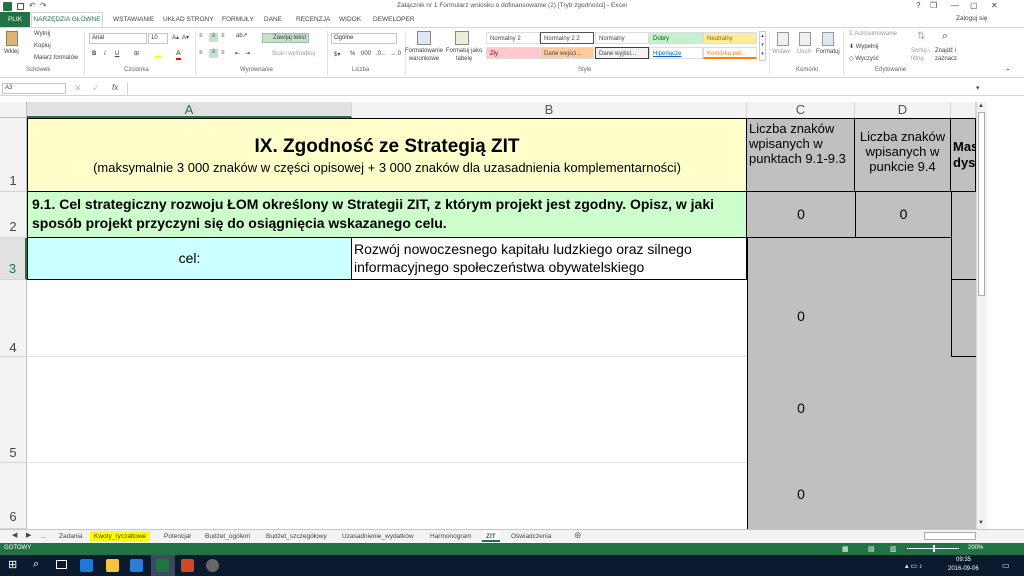 The image size is (1024, 576). What do you see at coordinates (34, 88) in the screenshot?
I see `name-box: A3` at bounding box center [34, 88].